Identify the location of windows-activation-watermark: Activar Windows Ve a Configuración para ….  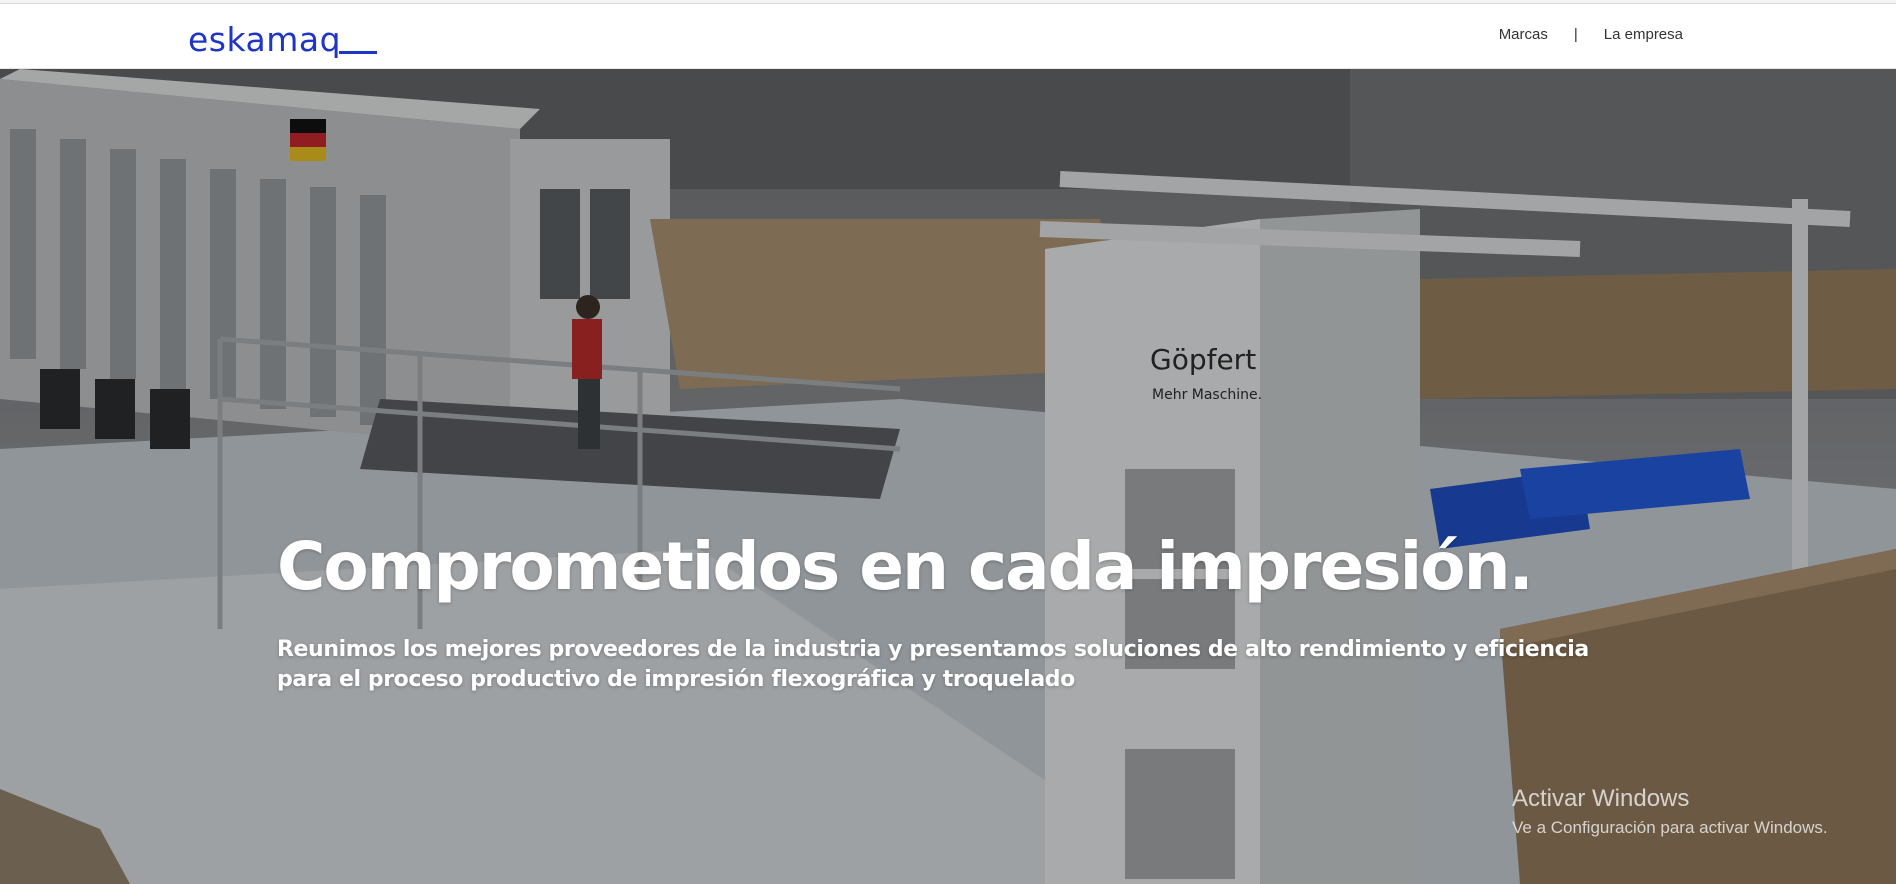
(1670, 812).